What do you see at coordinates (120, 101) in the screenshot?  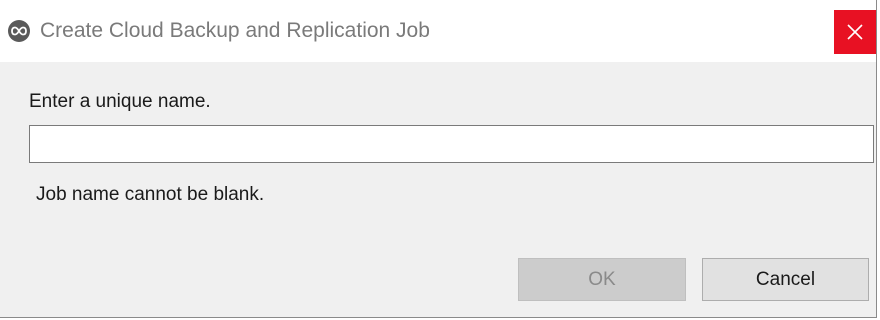 I see `name-prompt-label: Enter a unique name.` at bounding box center [120, 101].